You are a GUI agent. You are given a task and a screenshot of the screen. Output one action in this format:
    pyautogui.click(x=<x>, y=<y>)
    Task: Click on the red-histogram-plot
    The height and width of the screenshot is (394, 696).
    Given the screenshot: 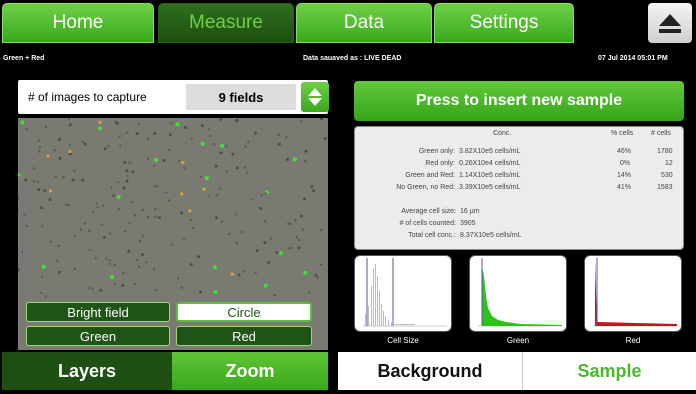 What is the action you would take?
    pyautogui.click(x=635, y=292)
    